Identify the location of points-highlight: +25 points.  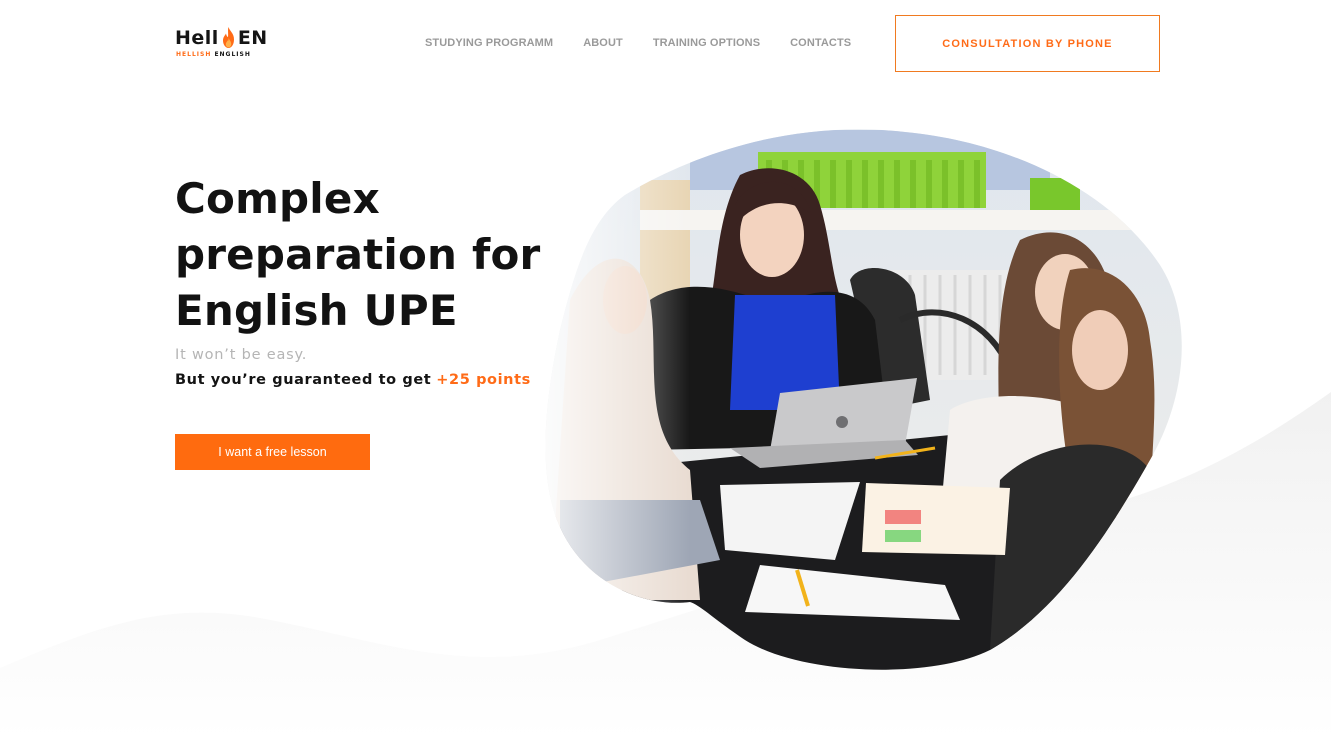
(483, 380).